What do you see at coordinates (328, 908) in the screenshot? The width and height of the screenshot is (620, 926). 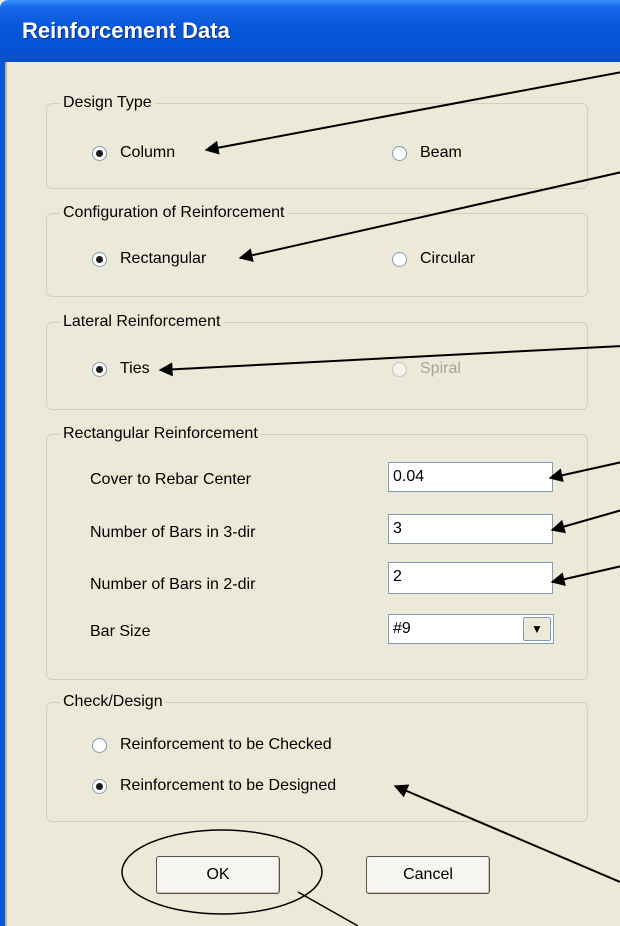 I see `annotation-line` at bounding box center [328, 908].